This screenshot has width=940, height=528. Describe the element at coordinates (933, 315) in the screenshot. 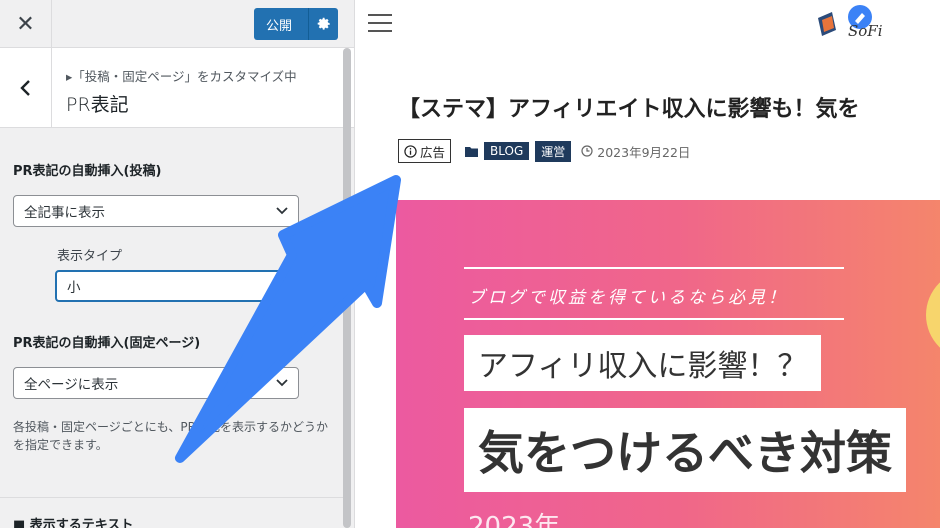

I see `hero-decoration` at that location.